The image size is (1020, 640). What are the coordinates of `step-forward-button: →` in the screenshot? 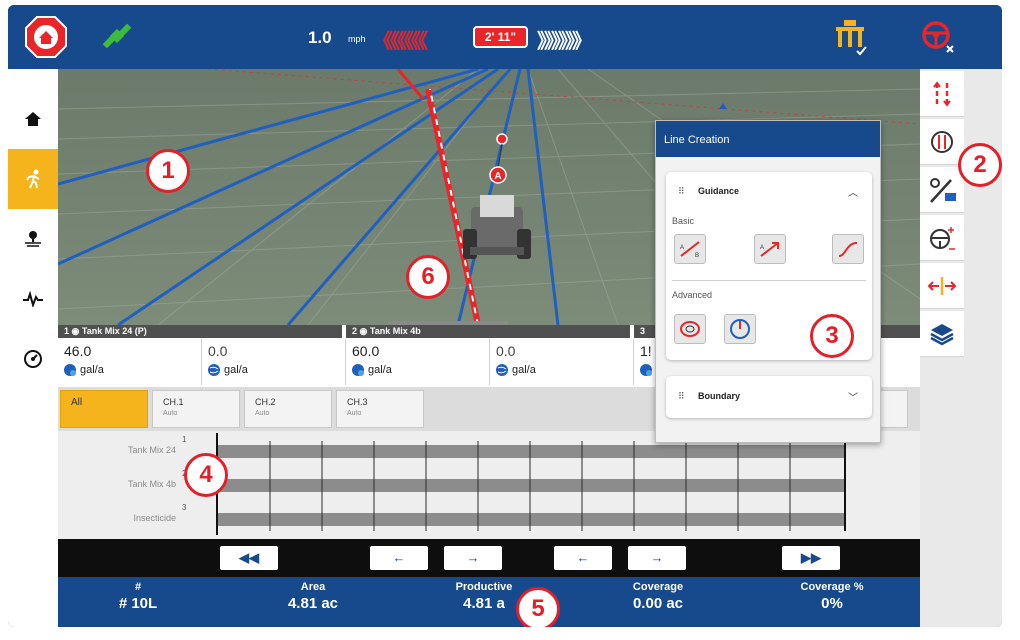 It's located at (473, 558).